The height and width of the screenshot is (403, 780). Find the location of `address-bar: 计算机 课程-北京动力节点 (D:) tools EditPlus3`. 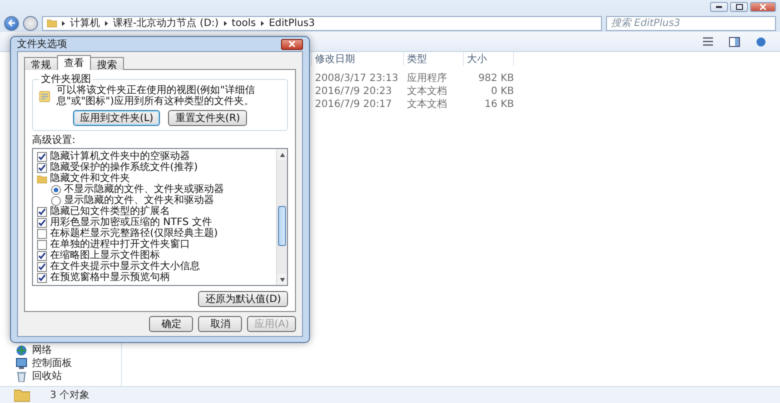

address-bar: 计算机 课程-北京动力节点 (D:) tools EditPlus3 is located at coordinates (322, 23).